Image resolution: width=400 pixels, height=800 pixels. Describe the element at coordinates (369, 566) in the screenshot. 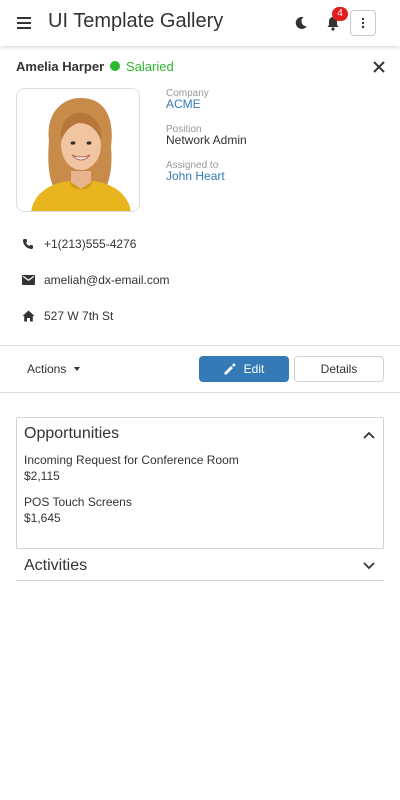

I see `chevron-down-icon` at that location.